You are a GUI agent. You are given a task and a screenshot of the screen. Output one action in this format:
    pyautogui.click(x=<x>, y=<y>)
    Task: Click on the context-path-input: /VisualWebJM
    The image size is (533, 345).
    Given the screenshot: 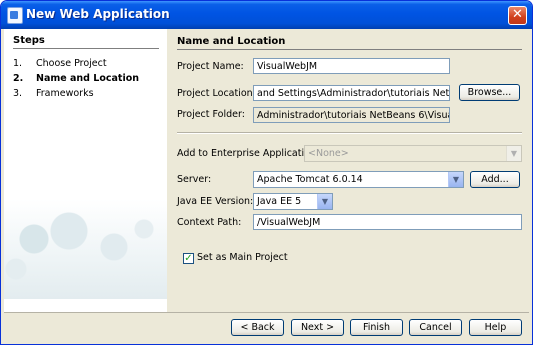 What is the action you would take?
    pyautogui.click(x=387, y=222)
    